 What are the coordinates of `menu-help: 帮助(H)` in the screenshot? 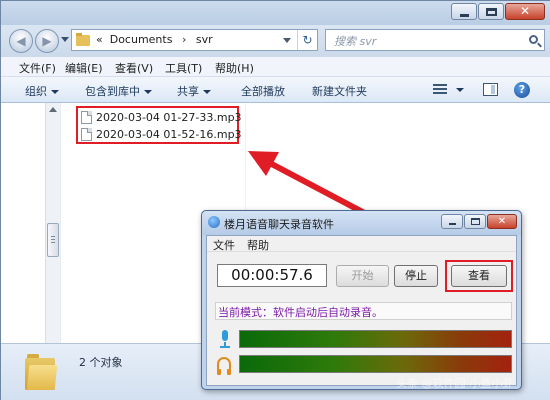 It's located at (234, 68).